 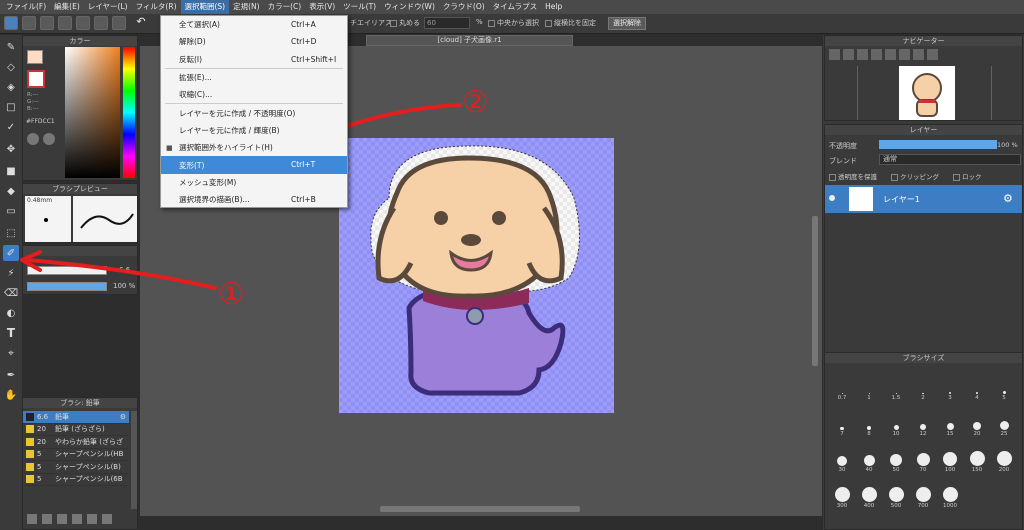 I want to click on menu-transform: 変形(T) Ctrl+T, so click(x=254, y=165).